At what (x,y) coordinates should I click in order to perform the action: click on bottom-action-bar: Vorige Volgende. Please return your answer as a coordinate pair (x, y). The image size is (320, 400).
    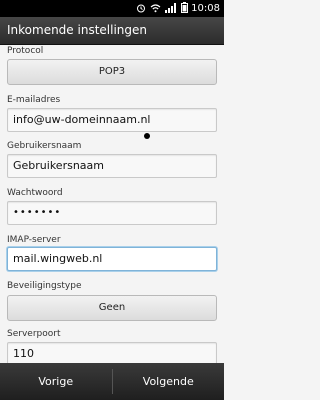
    Looking at the image, I should click on (112, 381).